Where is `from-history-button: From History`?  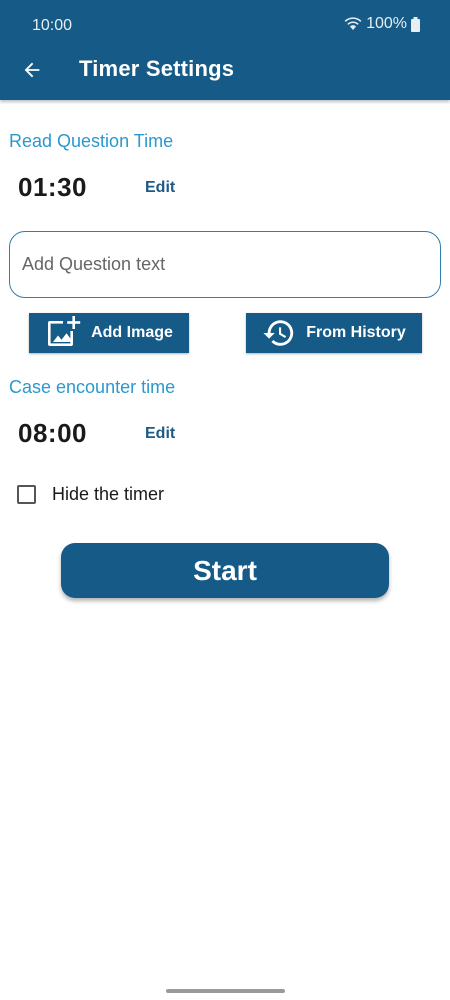 from-history-button: From History is located at coordinates (334, 333).